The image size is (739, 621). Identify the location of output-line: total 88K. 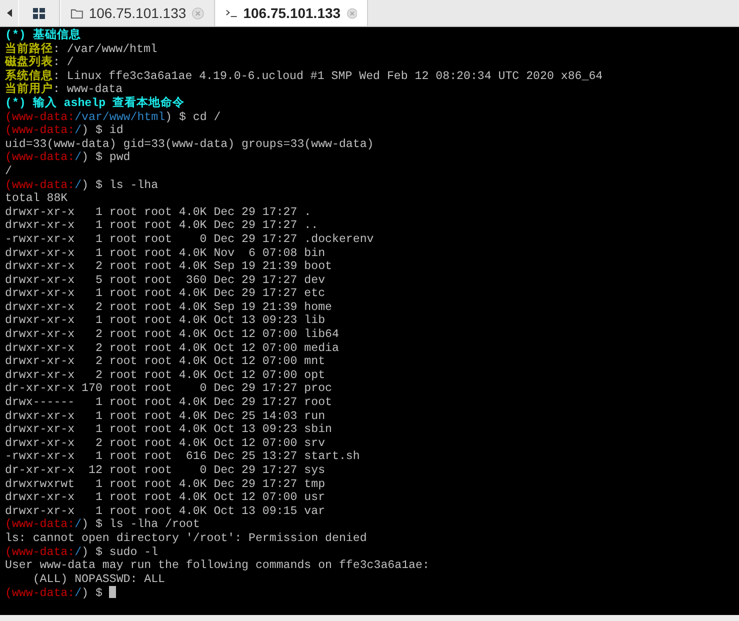
(36, 199).